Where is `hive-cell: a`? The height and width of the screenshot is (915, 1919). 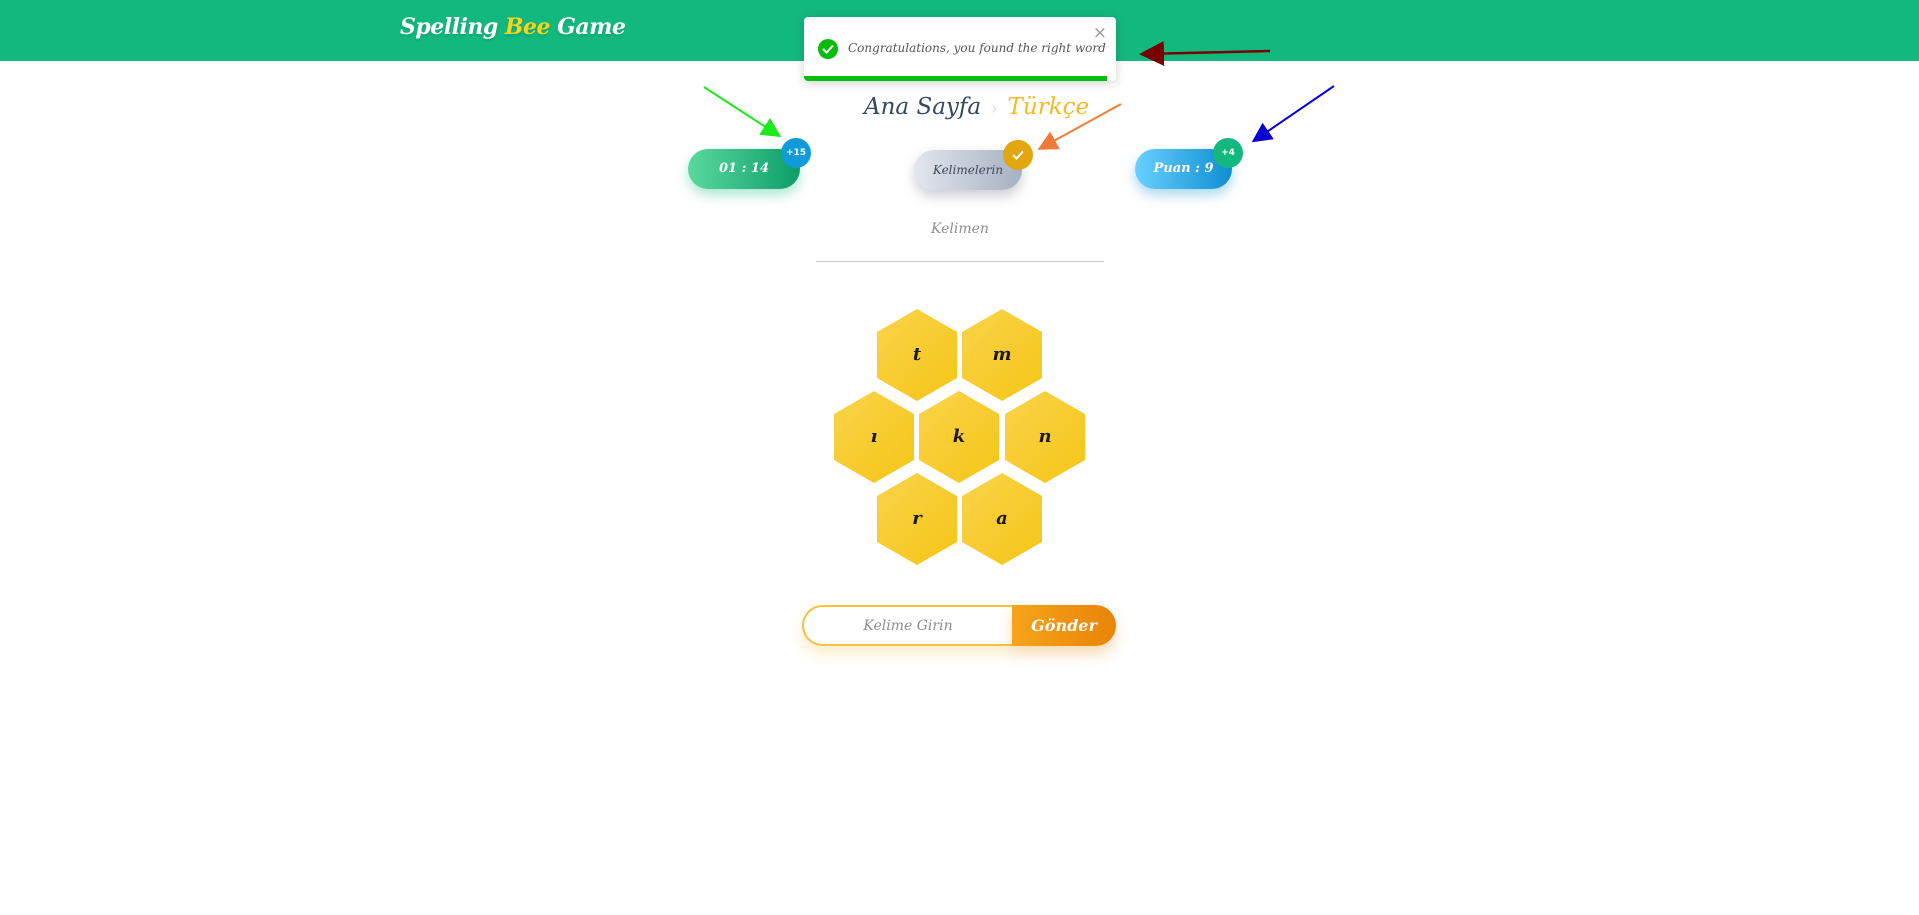
hive-cell: a is located at coordinates (1002, 519).